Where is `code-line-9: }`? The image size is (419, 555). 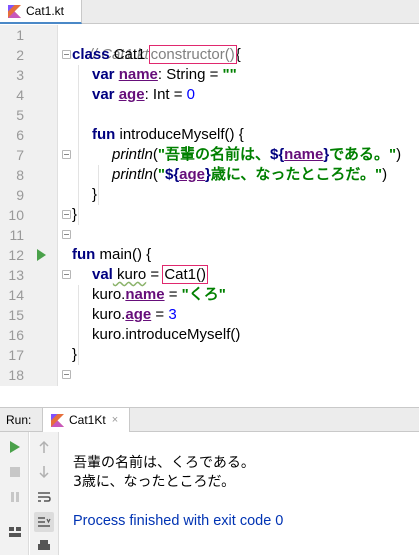 code-line-9: } is located at coordinates (94, 195).